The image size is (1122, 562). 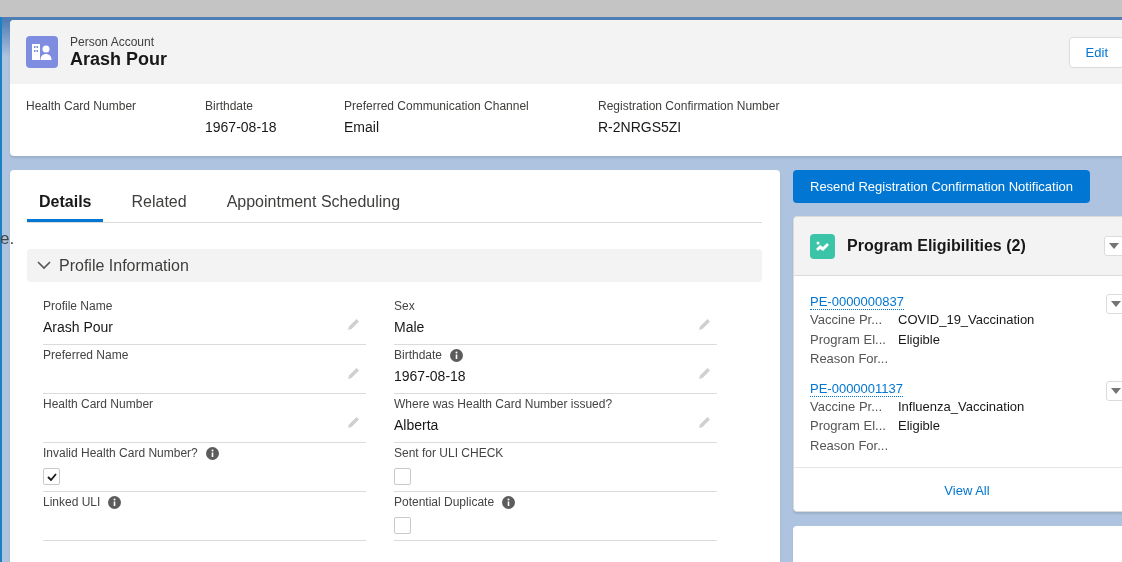 I want to click on field-value: R-2NRGS5ZI, so click(x=640, y=127).